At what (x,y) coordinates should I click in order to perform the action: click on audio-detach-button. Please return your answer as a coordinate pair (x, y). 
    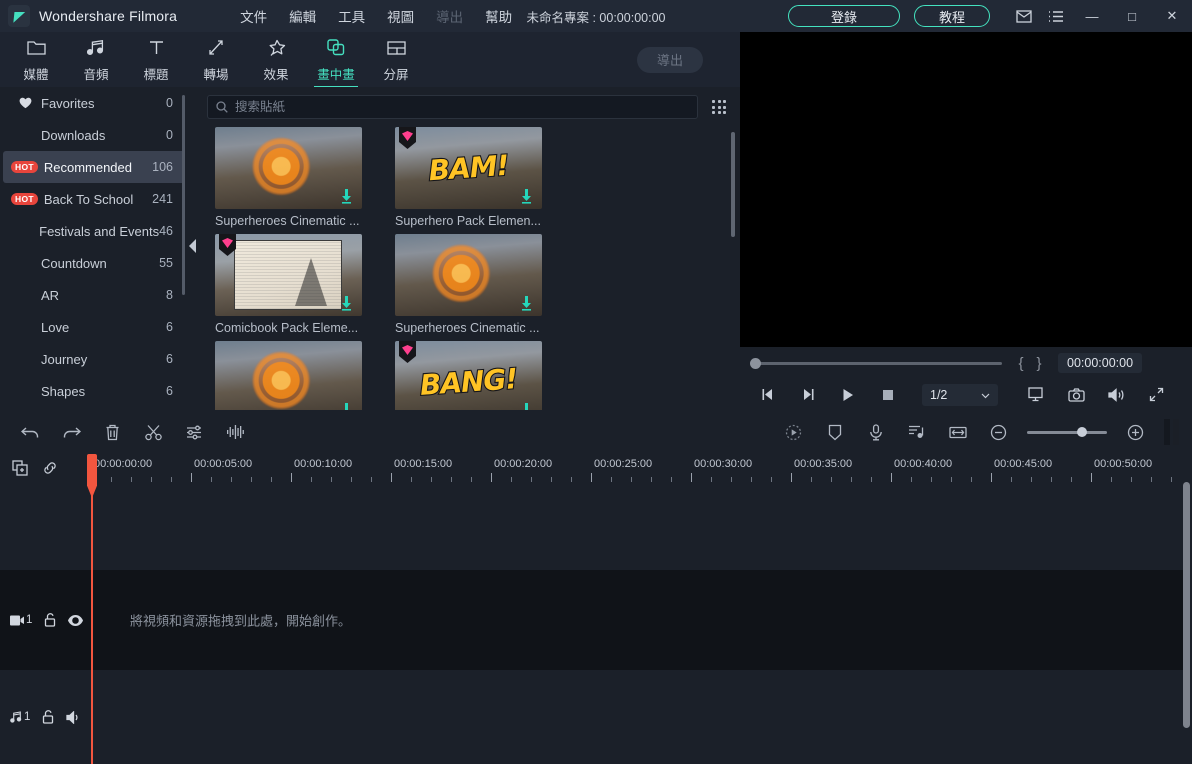
    Looking at the image, I should click on (235, 432).